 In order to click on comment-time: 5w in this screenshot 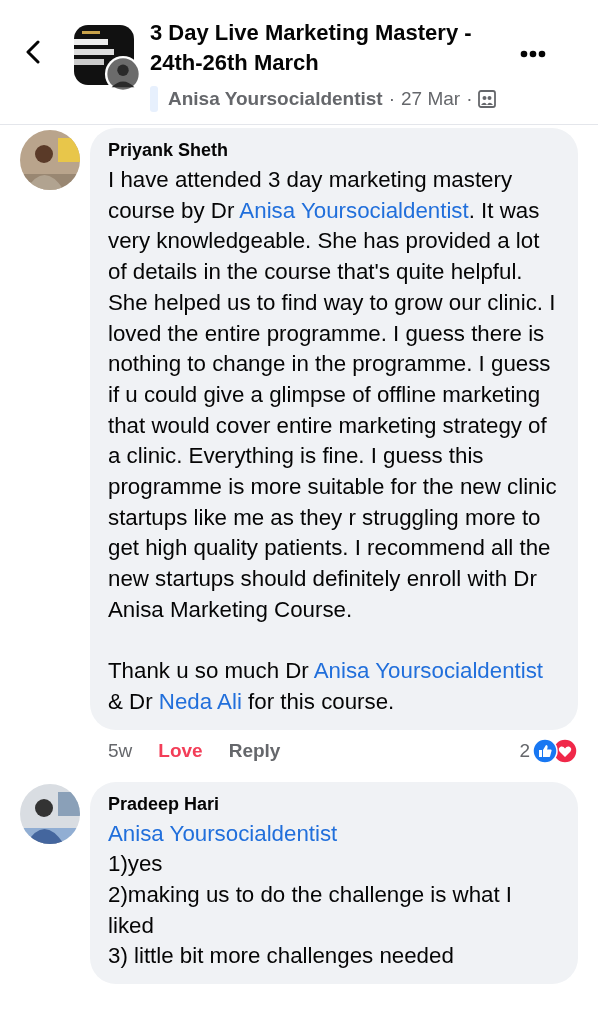, I will do `click(120, 750)`.